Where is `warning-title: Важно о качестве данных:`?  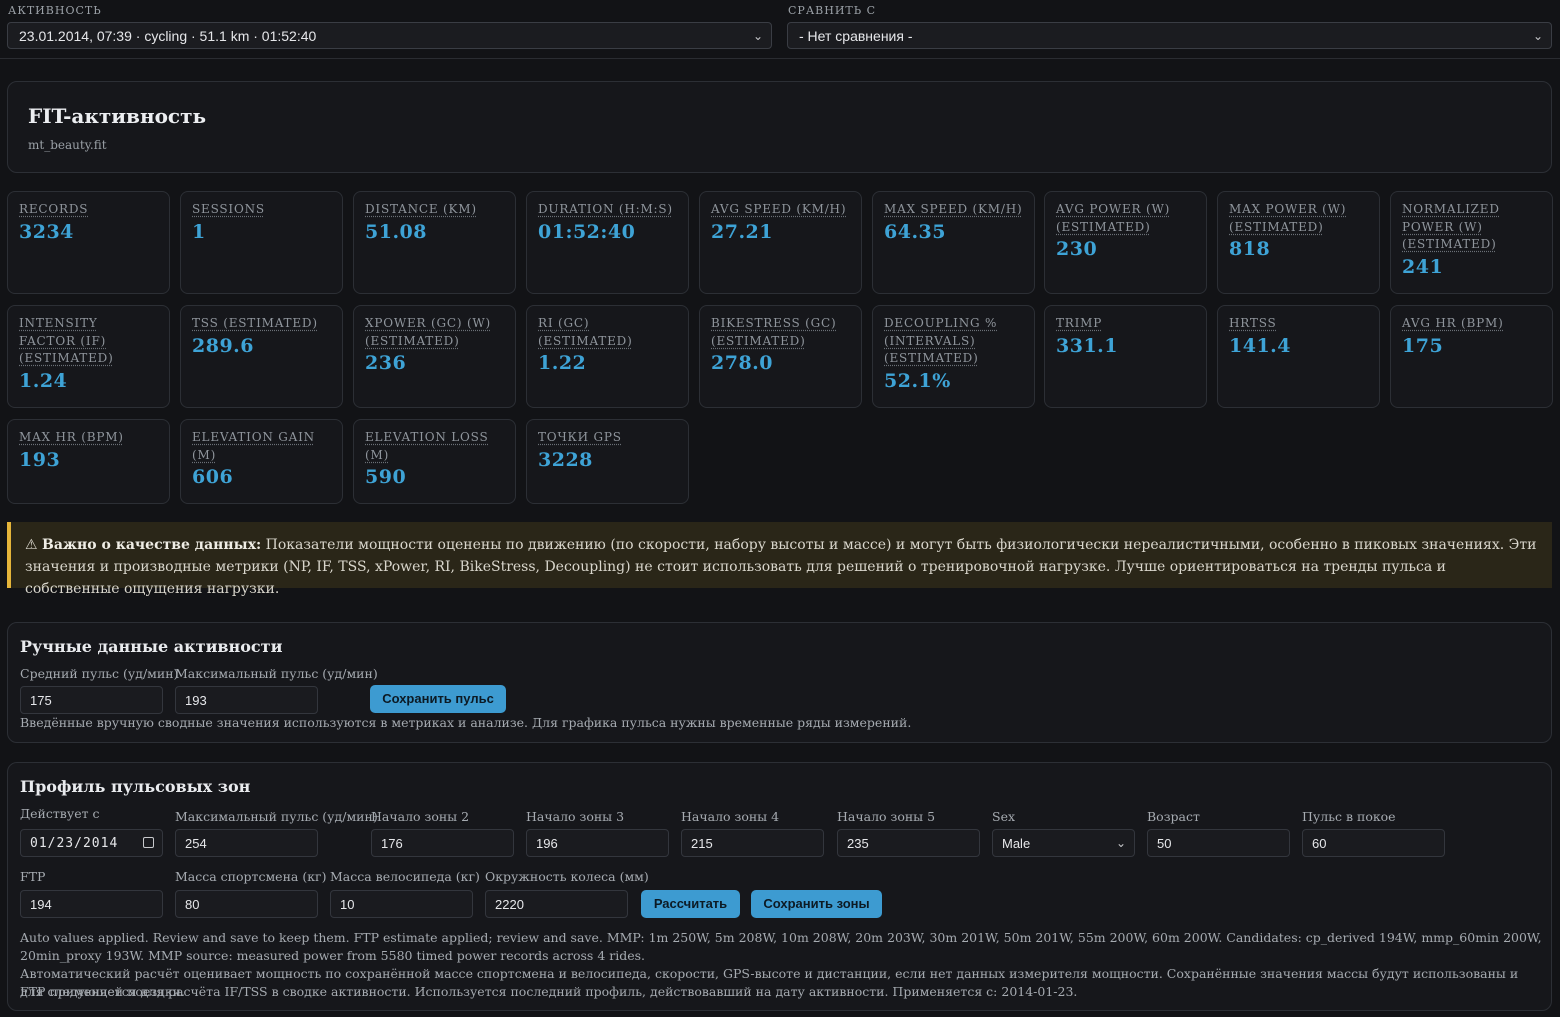 warning-title: Важно о качестве данных: is located at coordinates (152, 545).